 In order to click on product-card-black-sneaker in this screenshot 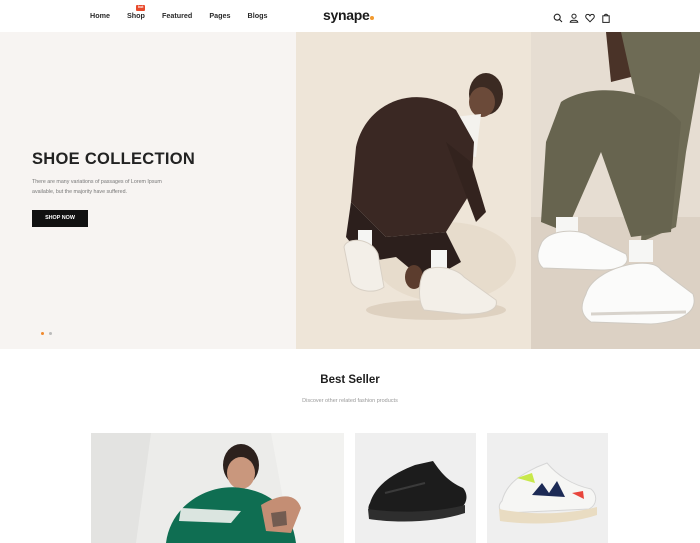, I will do `click(415, 488)`.